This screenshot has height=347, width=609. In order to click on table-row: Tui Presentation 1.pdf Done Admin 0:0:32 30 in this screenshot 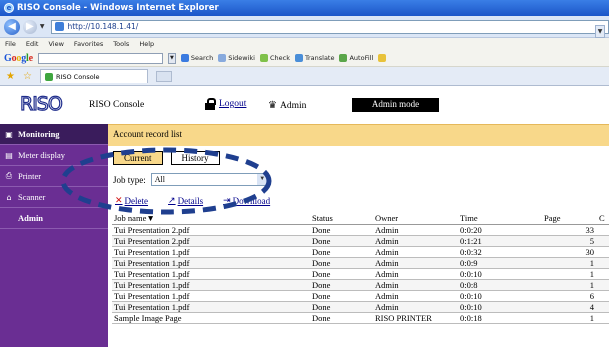, I will do `click(360, 252)`.